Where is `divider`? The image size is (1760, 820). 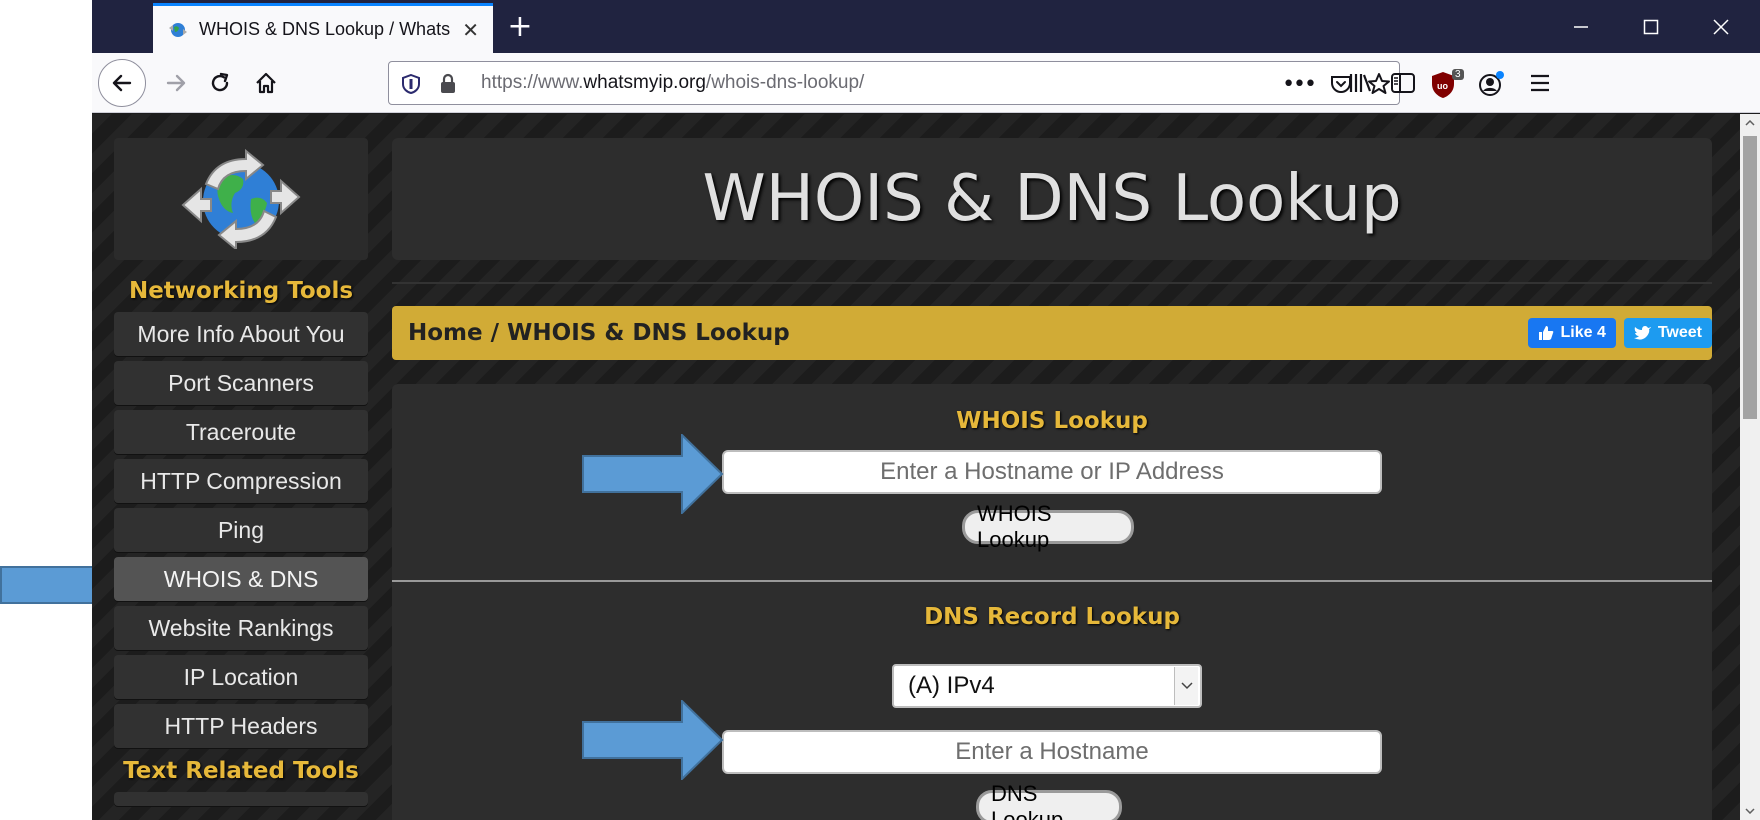
divider is located at coordinates (1052, 283).